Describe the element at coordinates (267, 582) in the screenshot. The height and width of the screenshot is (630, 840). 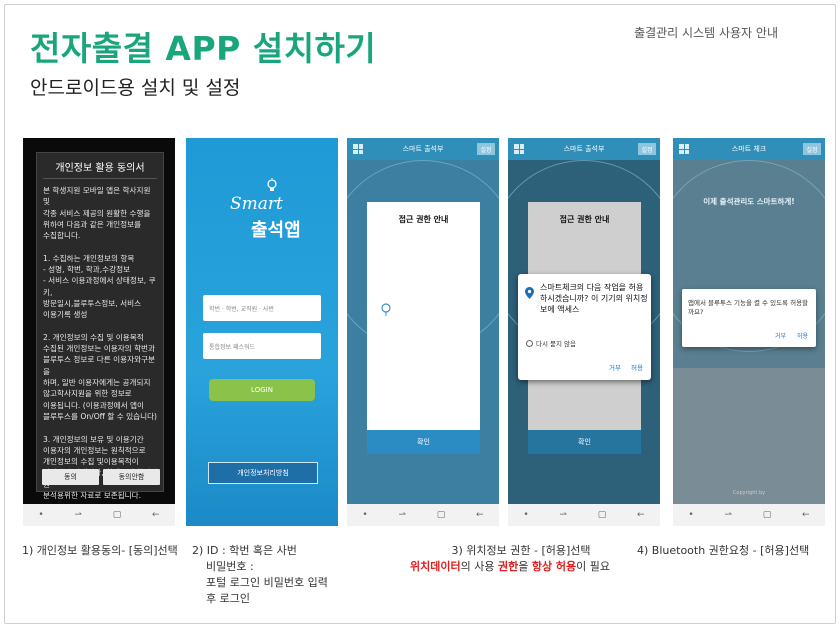
I see `caption-step-2-line-3: 포털 로그인 비밀번호 입력` at that location.